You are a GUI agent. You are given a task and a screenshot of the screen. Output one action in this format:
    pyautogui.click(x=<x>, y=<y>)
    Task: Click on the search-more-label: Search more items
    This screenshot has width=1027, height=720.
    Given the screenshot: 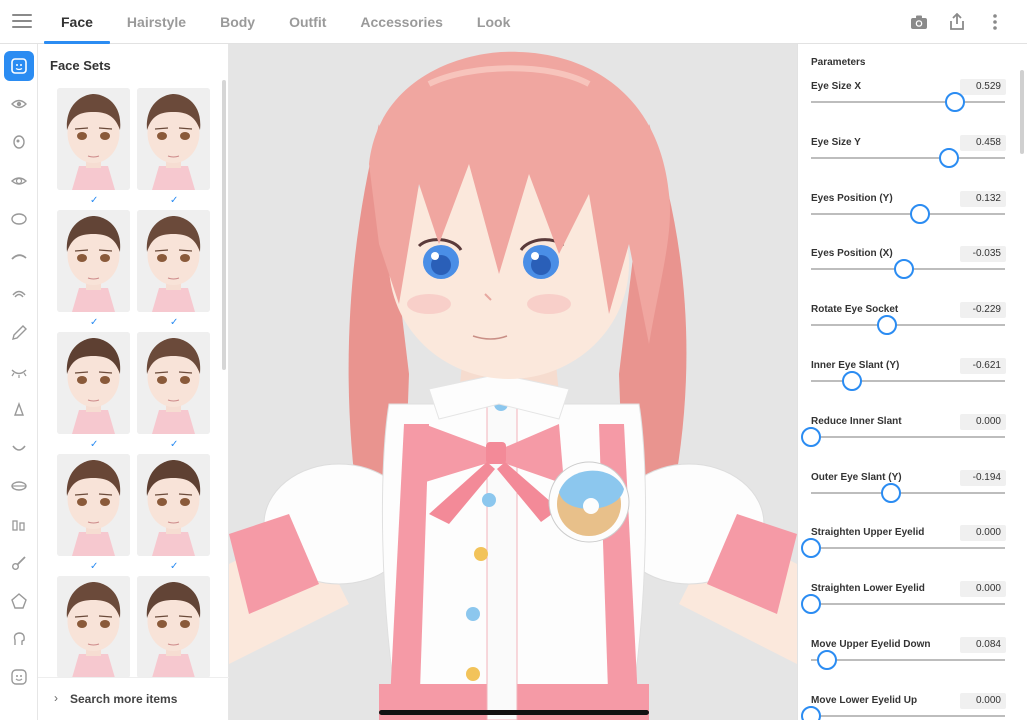 What is the action you would take?
    pyautogui.click(x=124, y=699)
    